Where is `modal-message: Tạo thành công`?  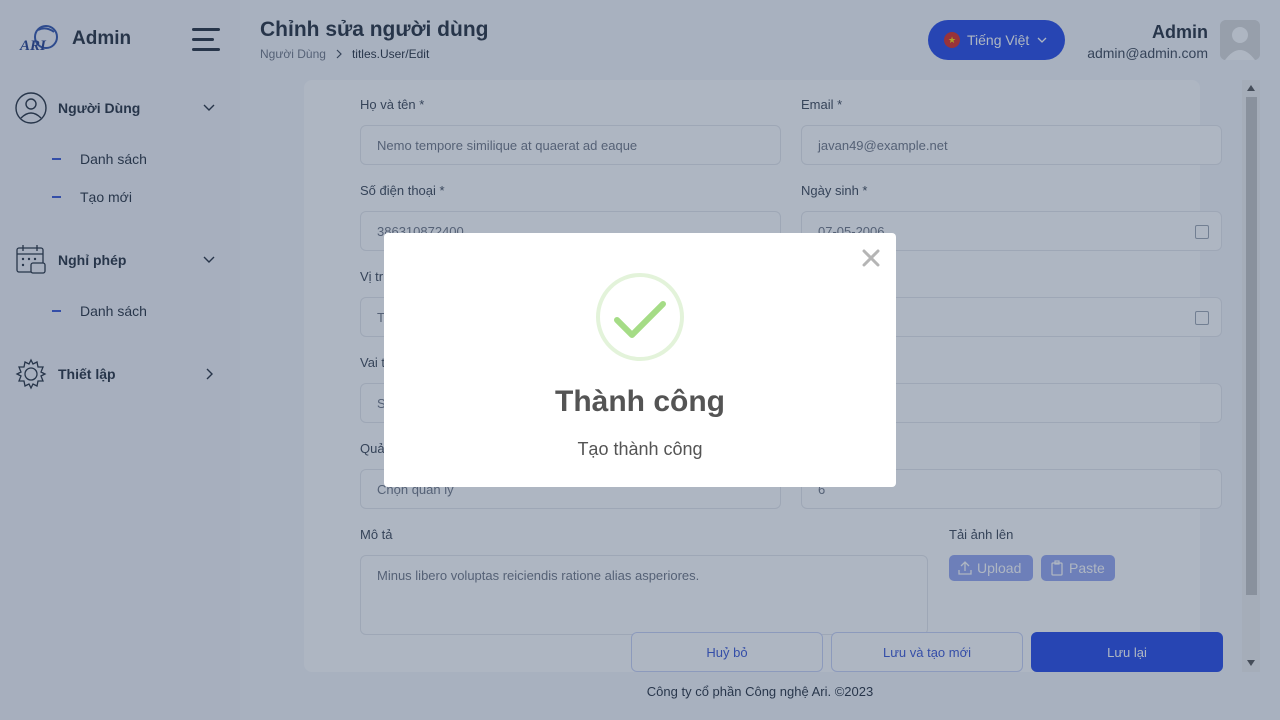
modal-message: Tạo thành công is located at coordinates (640, 449).